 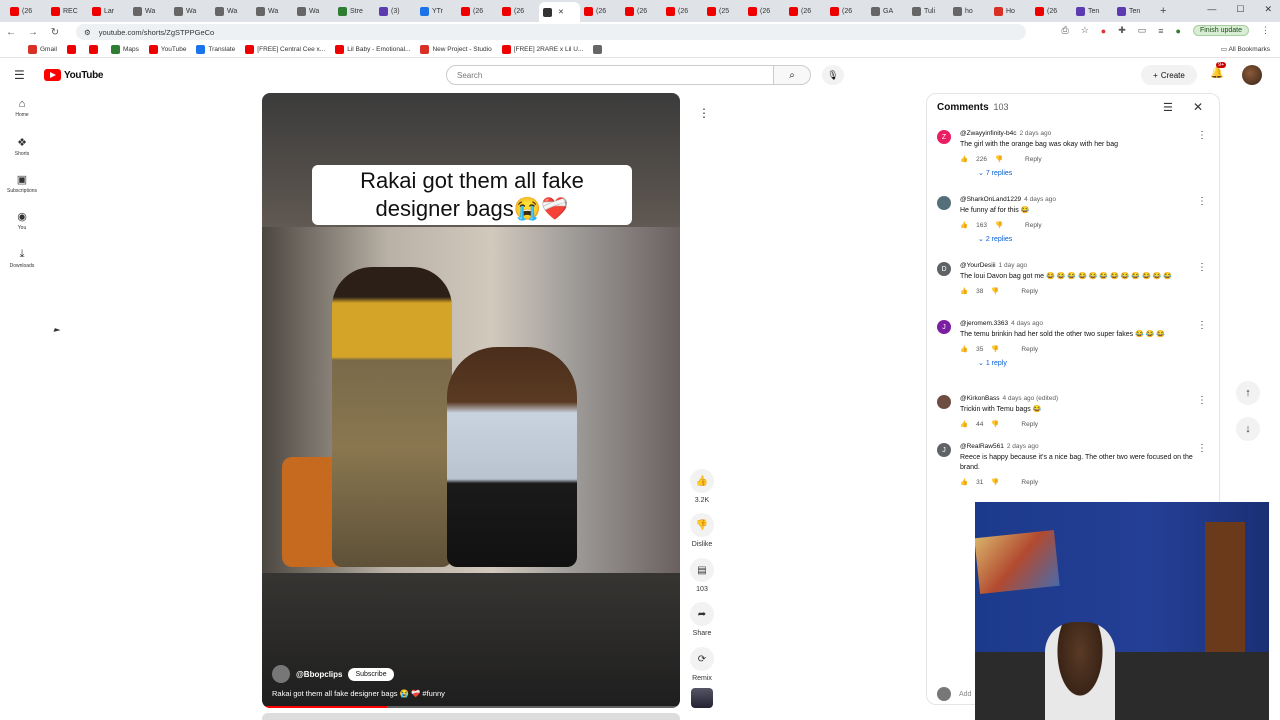 What do you see at coordinates (1211, 9) in the screenshot?
I see `minimize-icon: —` at bounding box center [1211, 9].